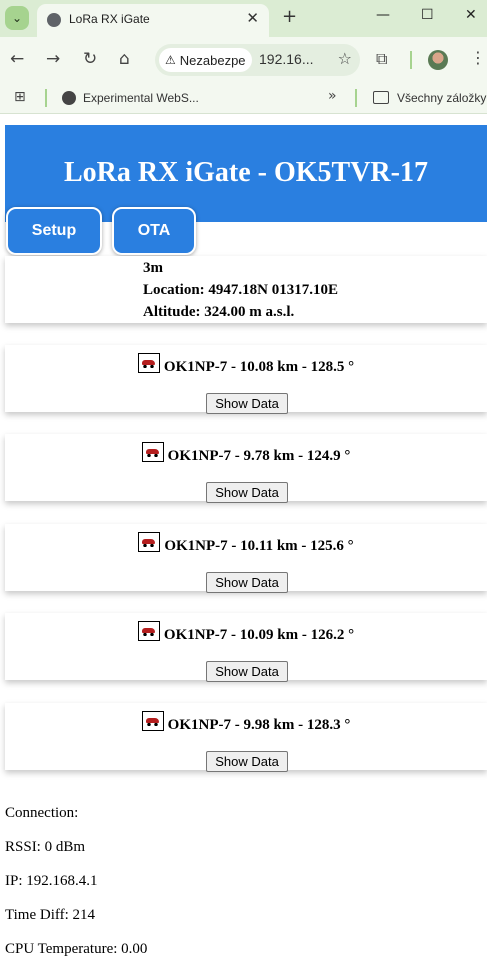 The width and height of the screenshot is (487, 973). I want to click on tab-title: LoRa RX iGate, so click(109, 19).